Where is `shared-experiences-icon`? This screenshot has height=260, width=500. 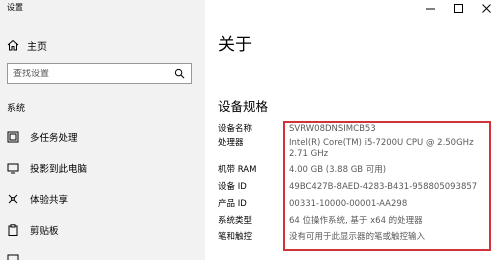 shared-experiences-icon is located at coordinates (13, 199).